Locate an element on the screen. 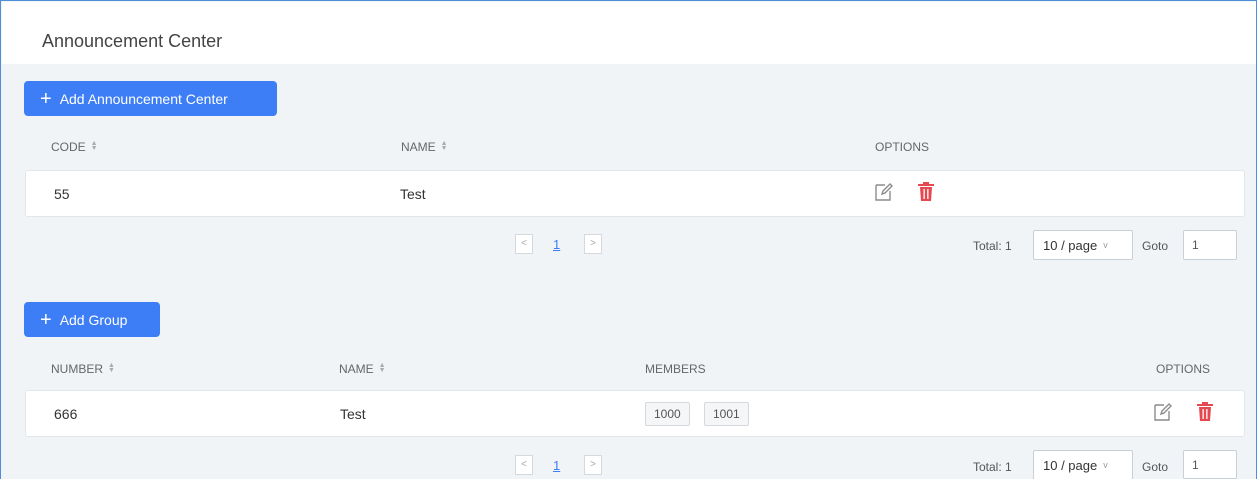  member-tag: 1000 is located at coordinates (667, 414).